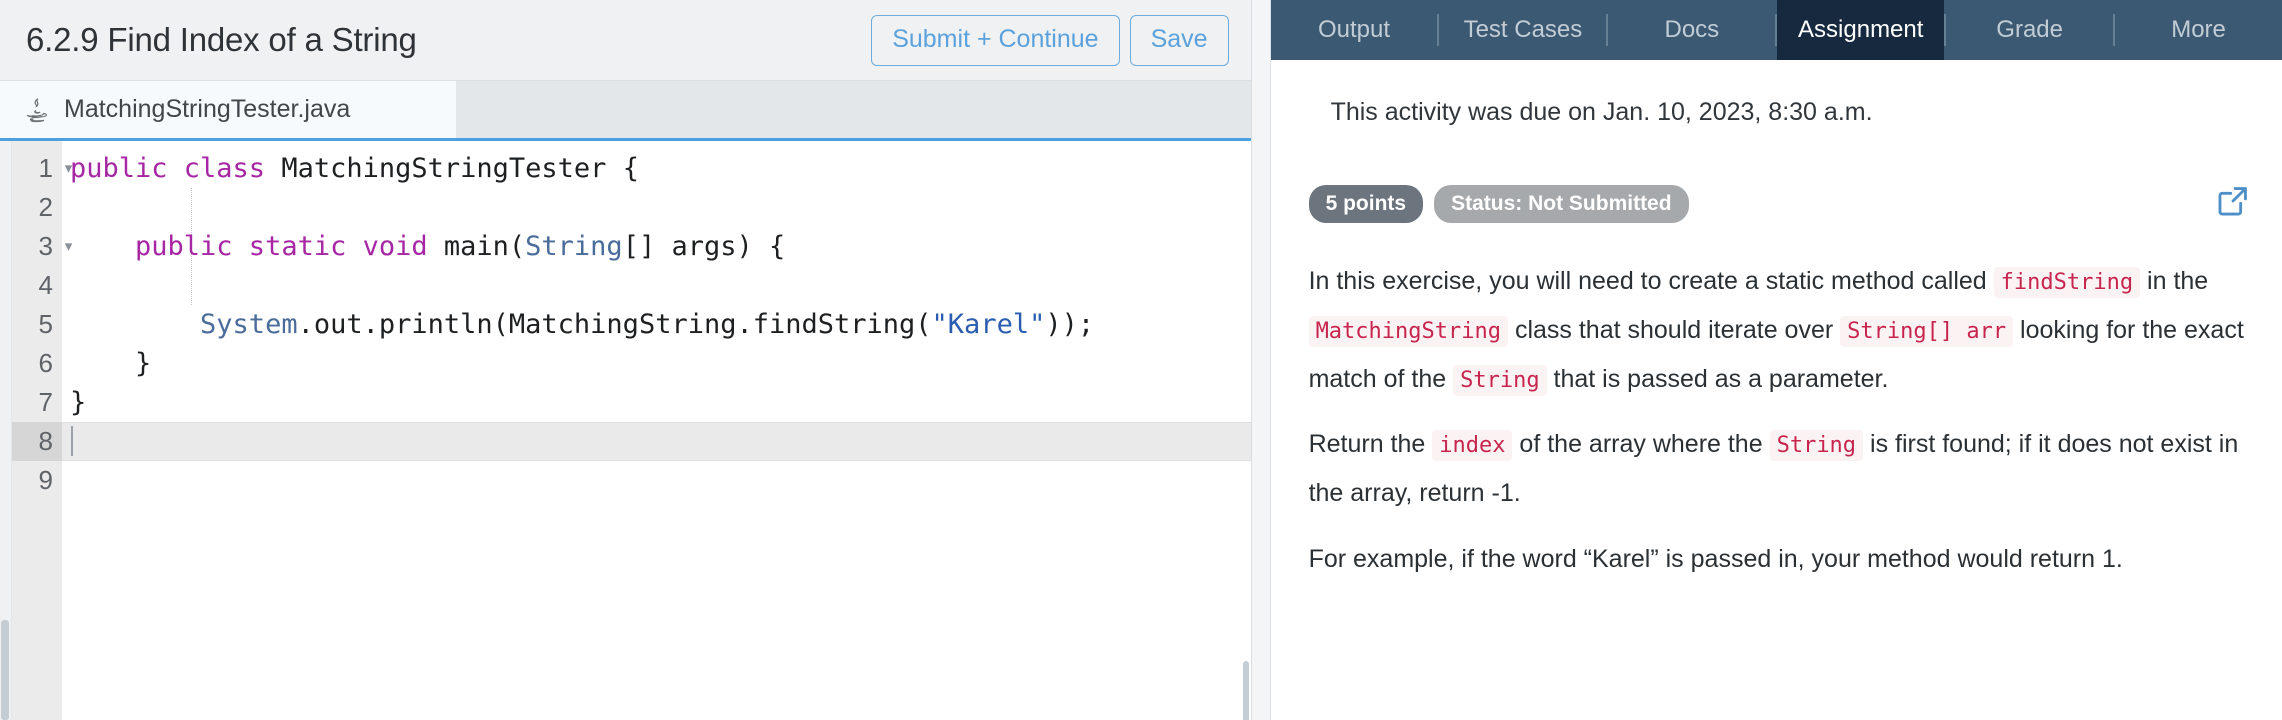  Describe the element at coordinates (1641, 444) in the screenshot. I see `paragraph-text: of the array where the` at that location.